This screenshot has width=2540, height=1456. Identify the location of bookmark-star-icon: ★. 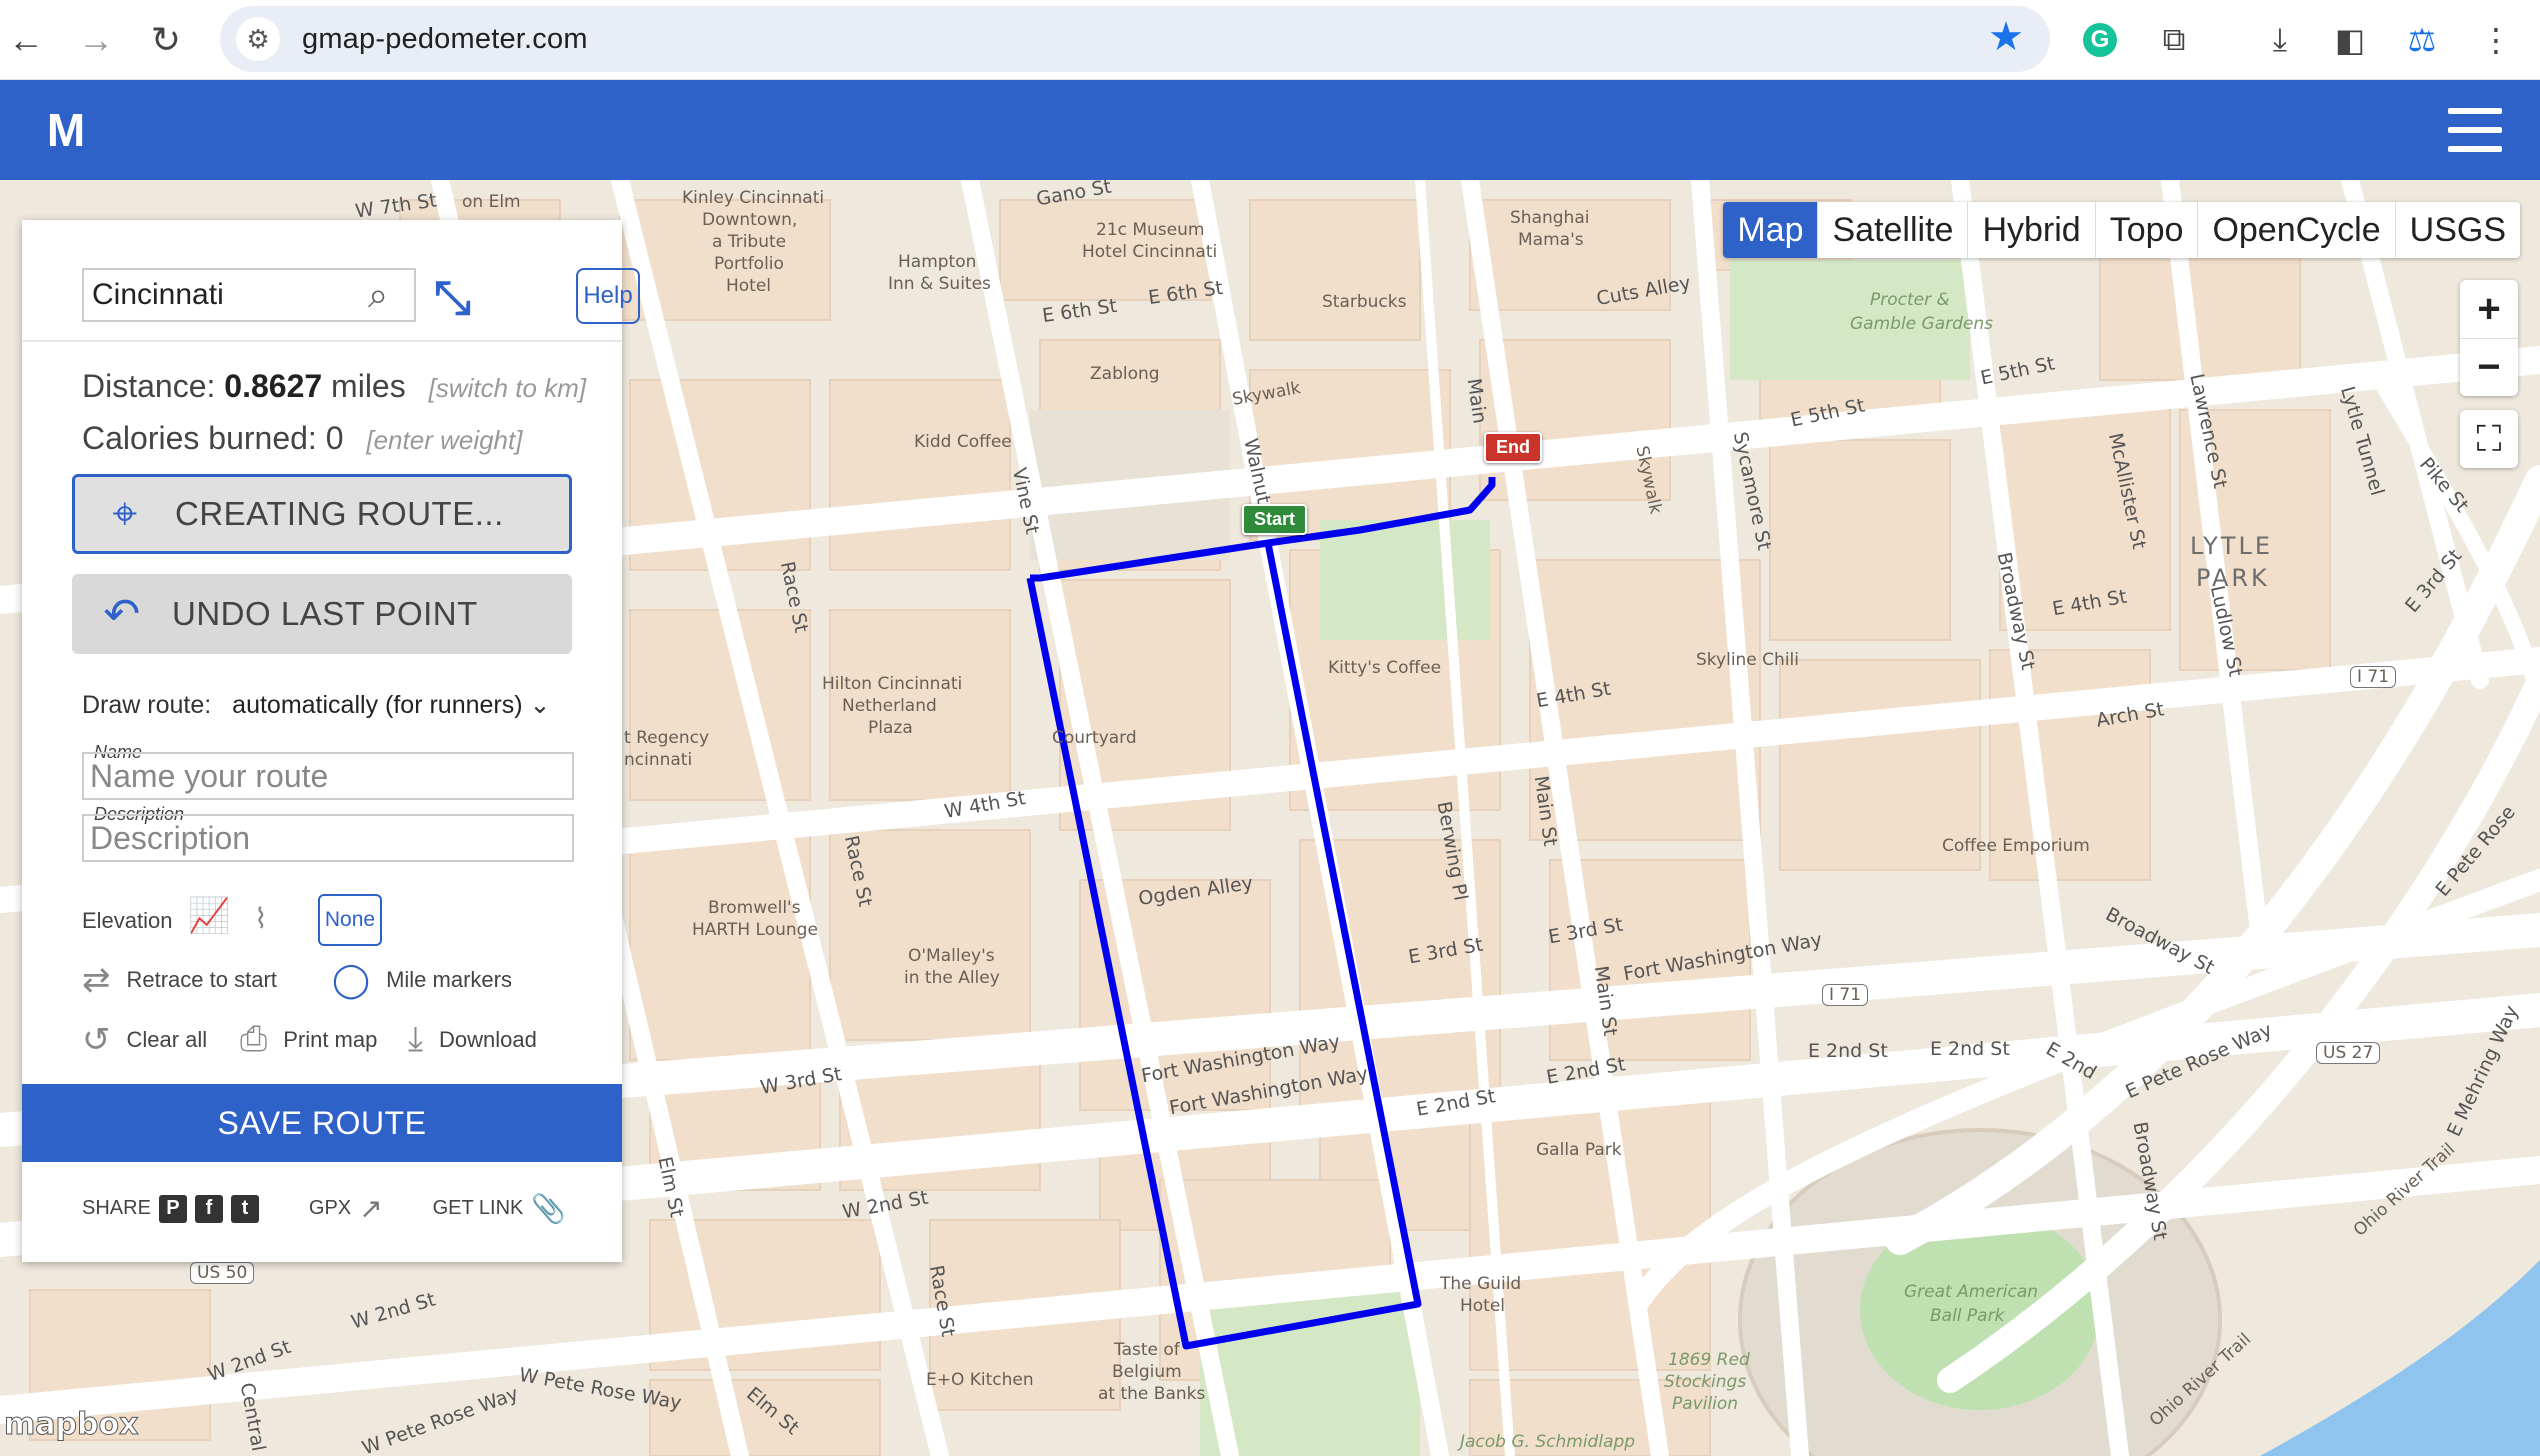
(2006, 37).